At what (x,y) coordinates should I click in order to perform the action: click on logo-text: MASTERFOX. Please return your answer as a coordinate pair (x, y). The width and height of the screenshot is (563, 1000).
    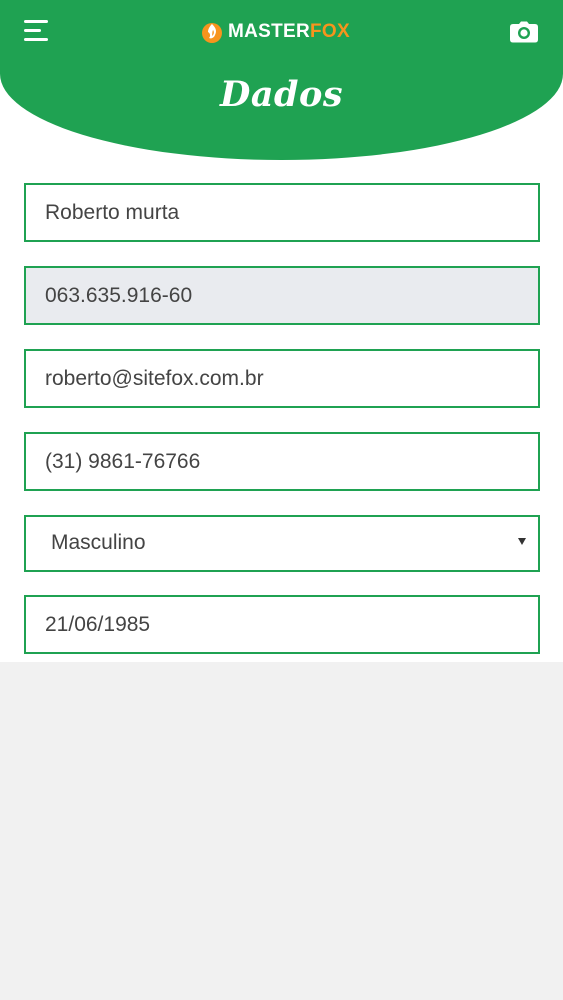
    Looking at the image, I should click on (289, 32).